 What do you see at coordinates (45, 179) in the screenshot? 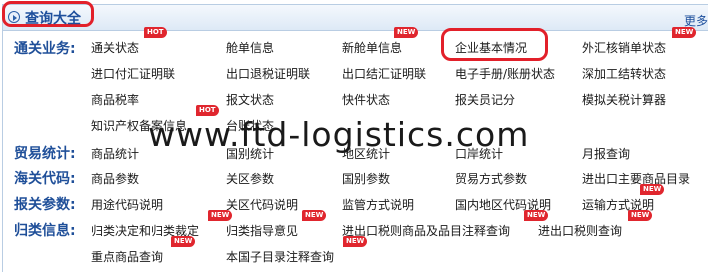
I see `category-label-codes: 海关代码:` at bounding box center [45, 179].